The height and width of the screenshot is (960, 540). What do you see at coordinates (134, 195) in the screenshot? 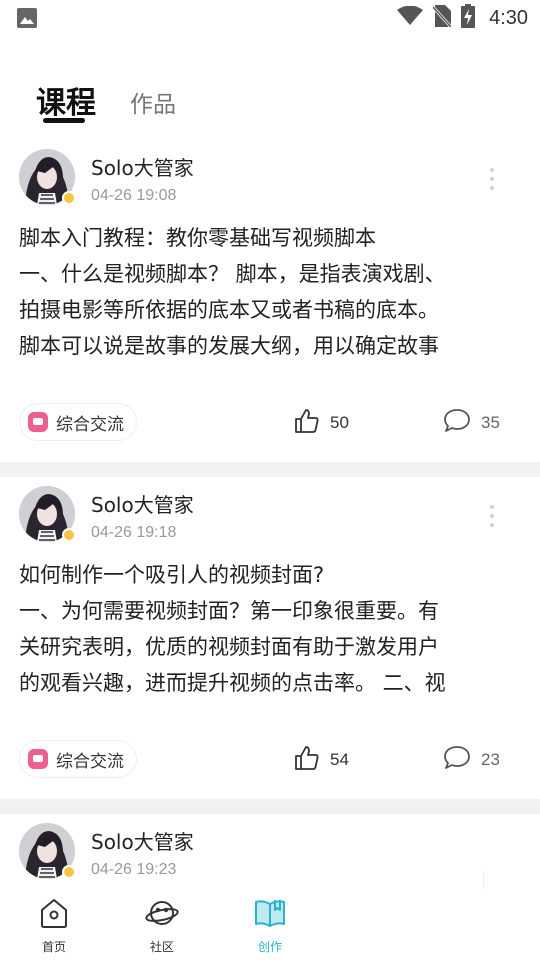
I see `post-time: 04-26 19:08` at bounding box center [134, 195].